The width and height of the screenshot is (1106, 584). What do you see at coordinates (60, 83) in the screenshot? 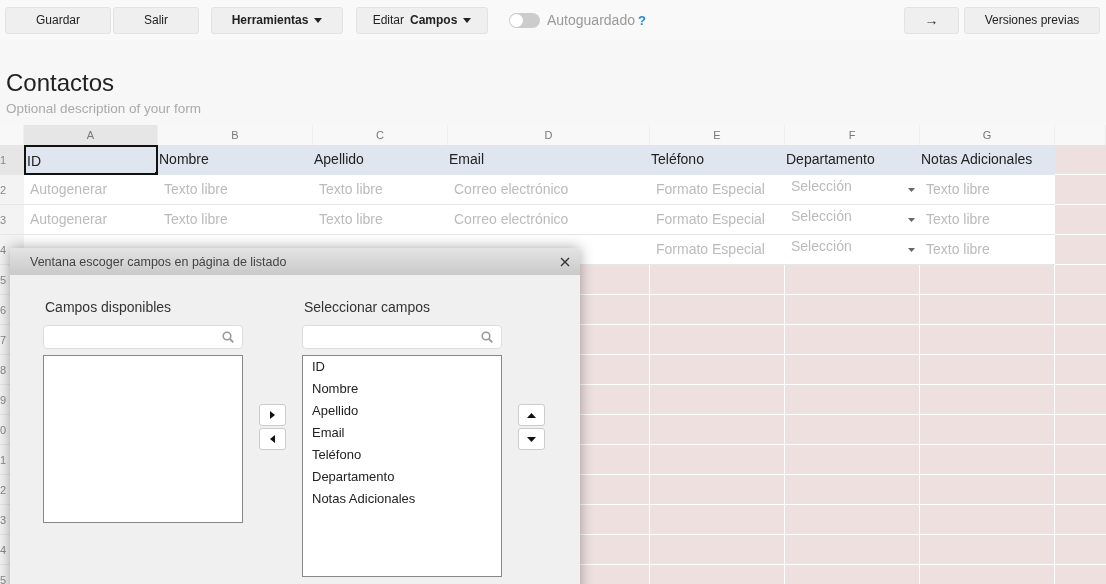
I see `form-title: Contactos` at bounding box center [60, 83].